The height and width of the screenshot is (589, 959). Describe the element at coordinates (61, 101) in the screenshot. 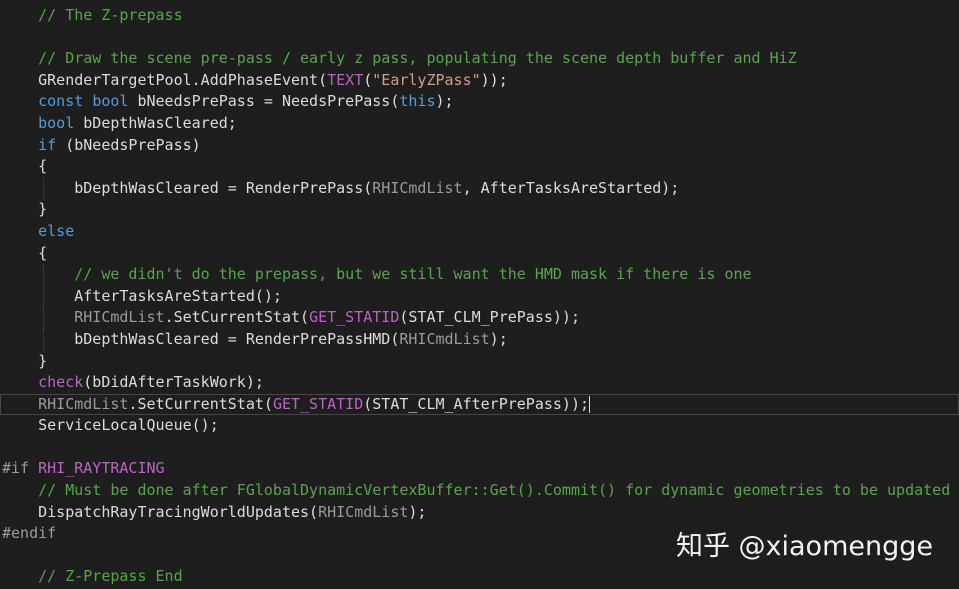

I see `code-token: const` at that location.